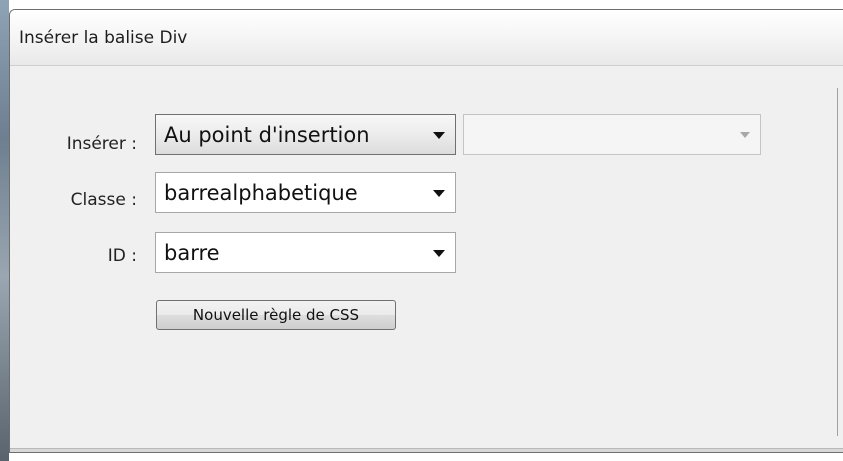  I want to click on insert-position-select: Au point d'insertion, so click(305, 134).